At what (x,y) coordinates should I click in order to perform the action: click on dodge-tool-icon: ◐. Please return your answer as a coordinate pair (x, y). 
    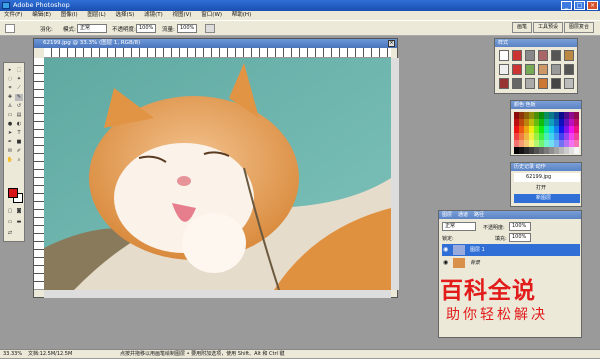
    Looking at the image, I should click on (19, 124).